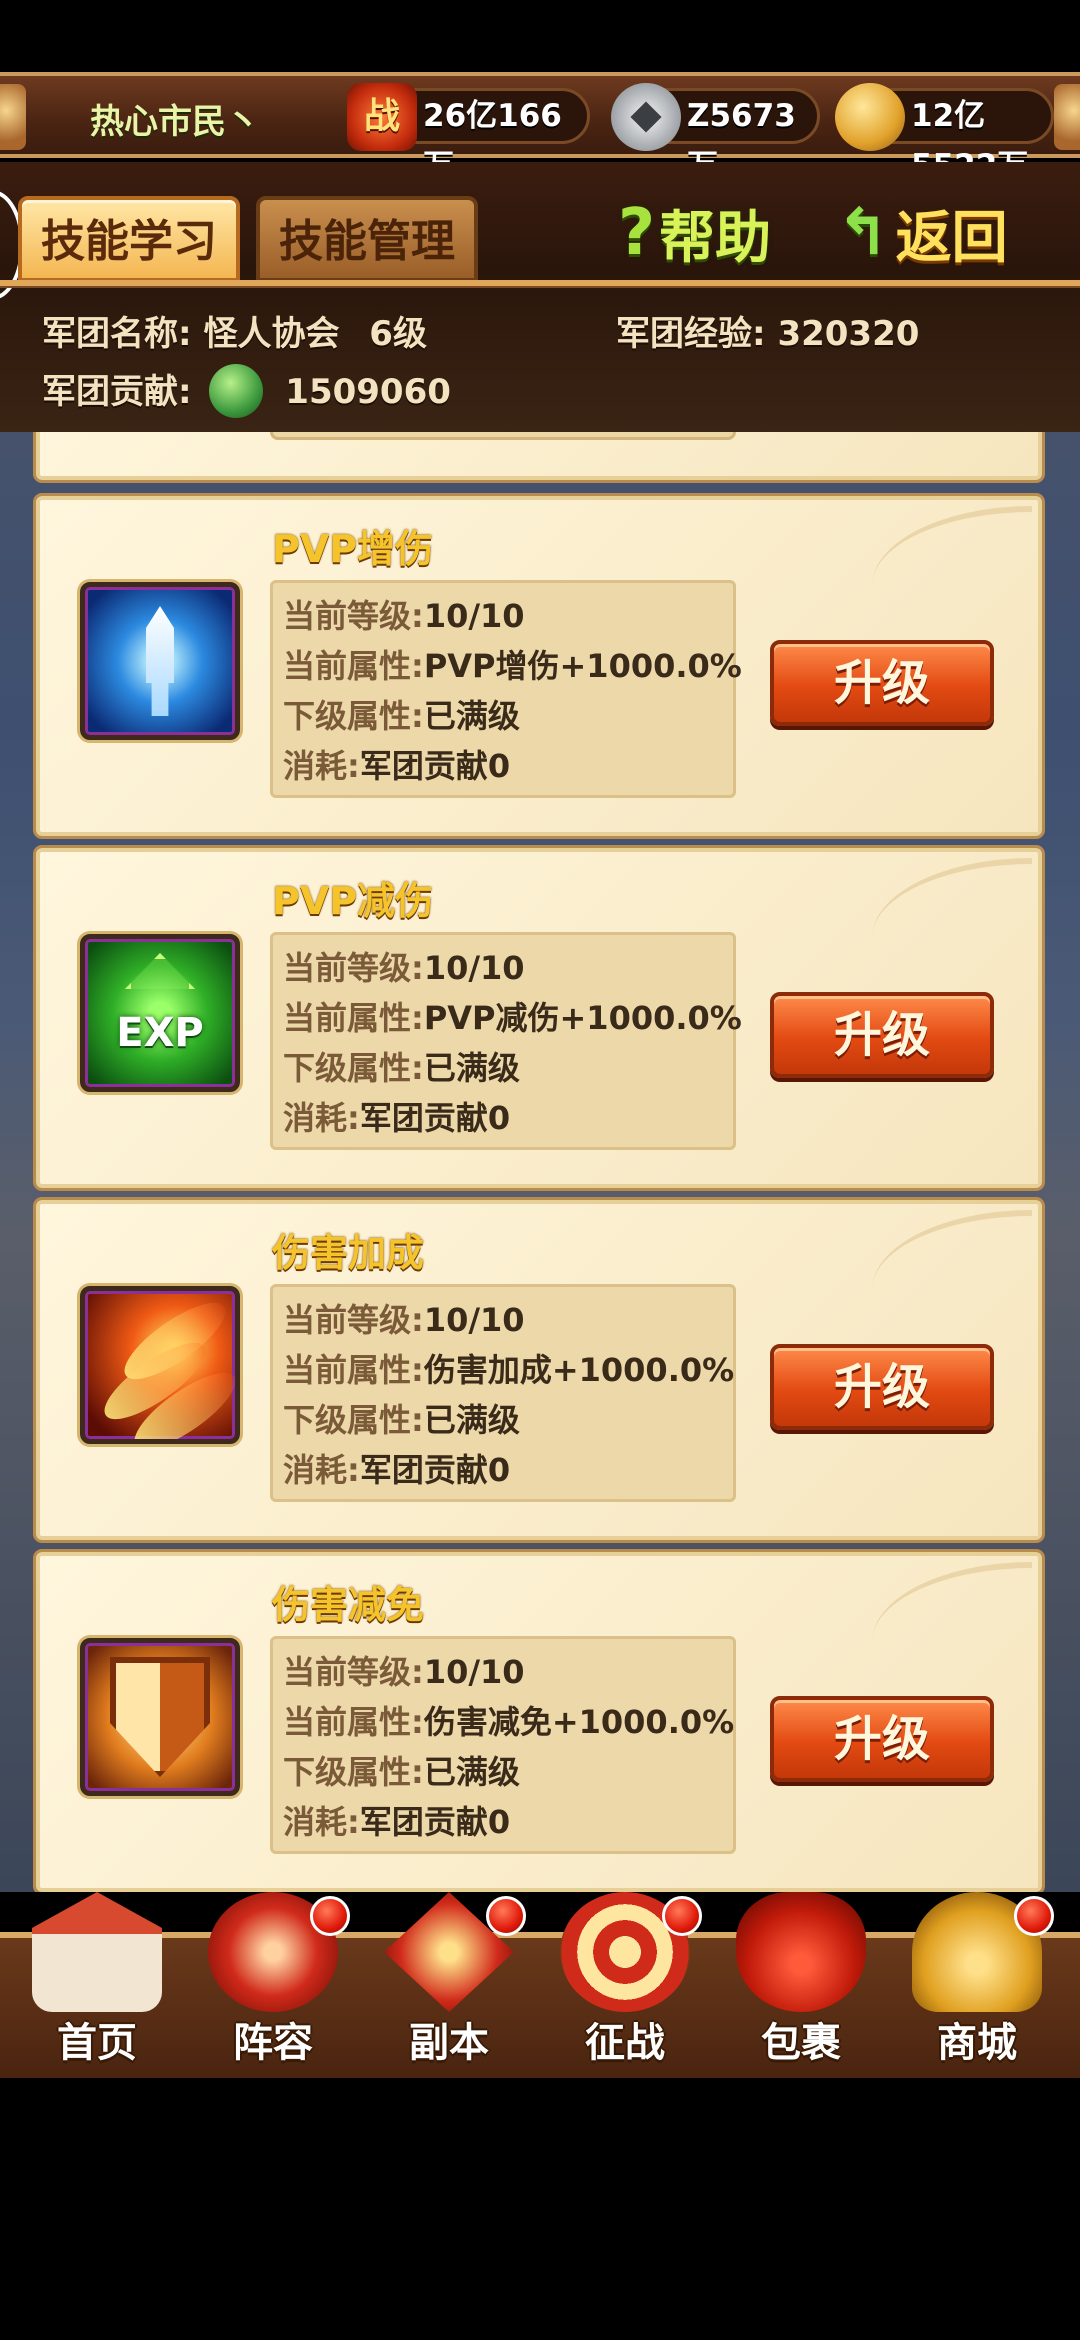  Describe the element at coordinates (646, 117) in the screenshot. I see `silver-coin-icon` at that location.